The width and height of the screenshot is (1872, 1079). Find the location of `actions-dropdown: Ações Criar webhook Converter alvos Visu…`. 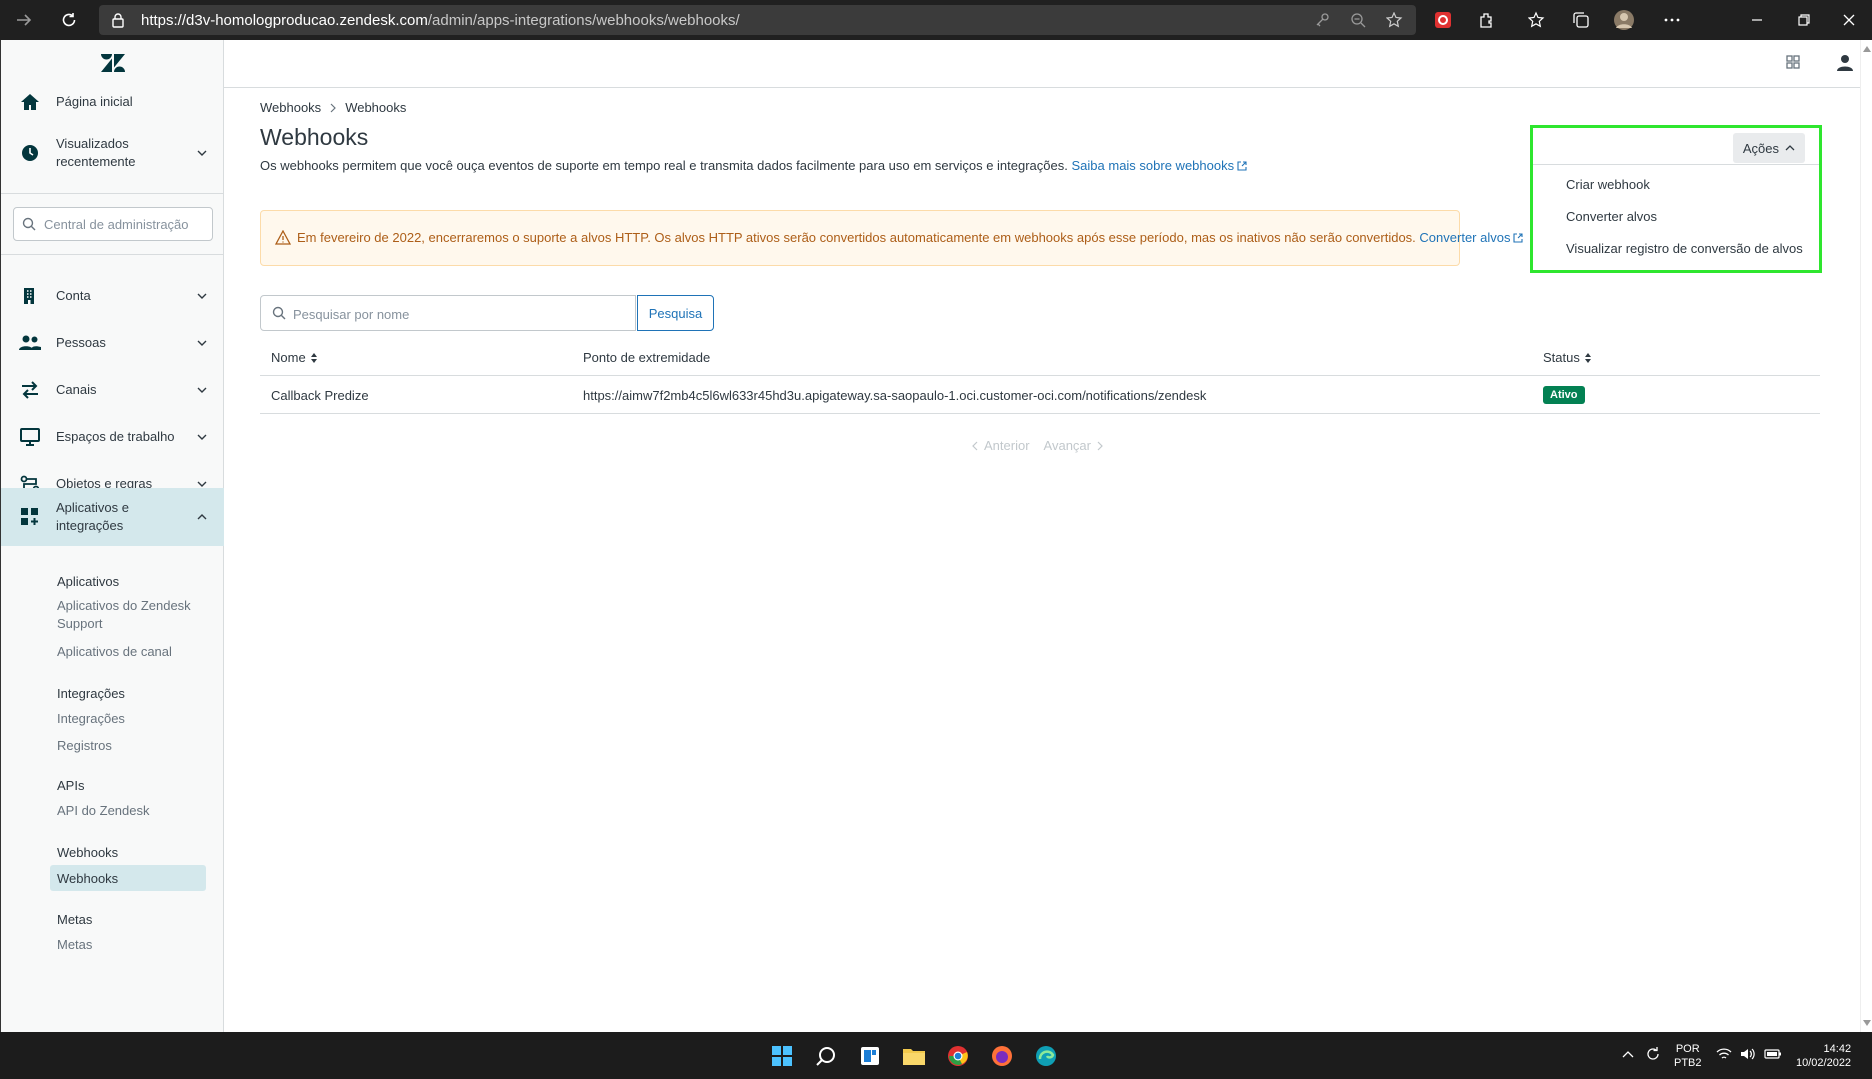

actions-dropdown: Ações Criar webhook Converter alvos Visu… is located at coordinates (1676, 199).